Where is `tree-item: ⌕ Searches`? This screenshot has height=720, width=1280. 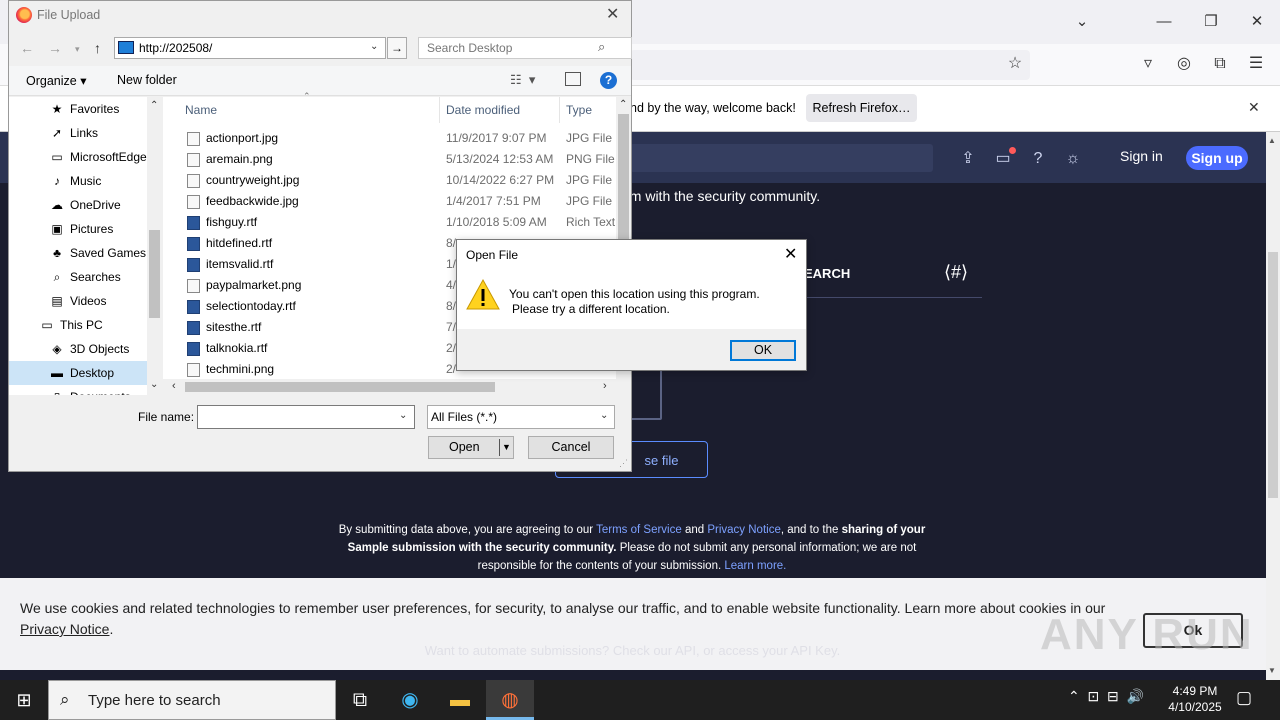 tree-item: ⌕ Searches is located at coordinates (78, 277).